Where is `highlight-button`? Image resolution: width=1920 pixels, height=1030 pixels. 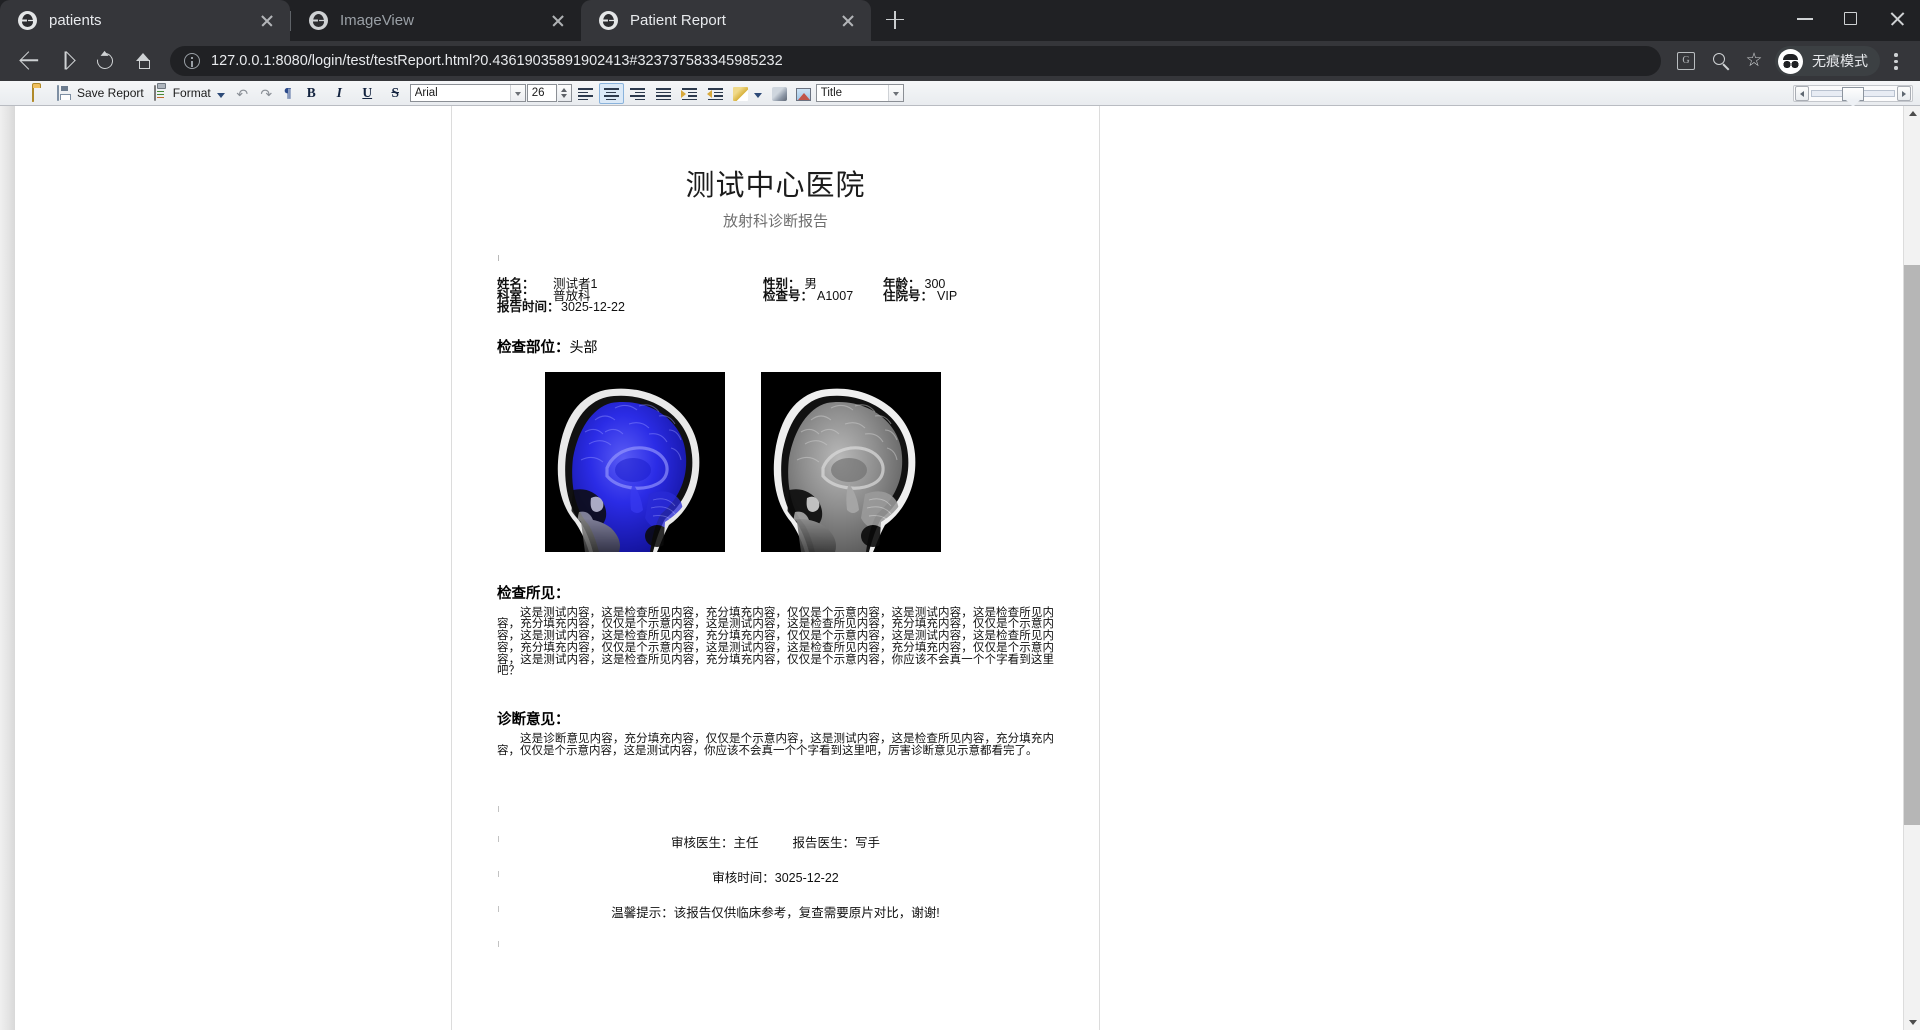
highlight-button is located at coordinates (748, 93).